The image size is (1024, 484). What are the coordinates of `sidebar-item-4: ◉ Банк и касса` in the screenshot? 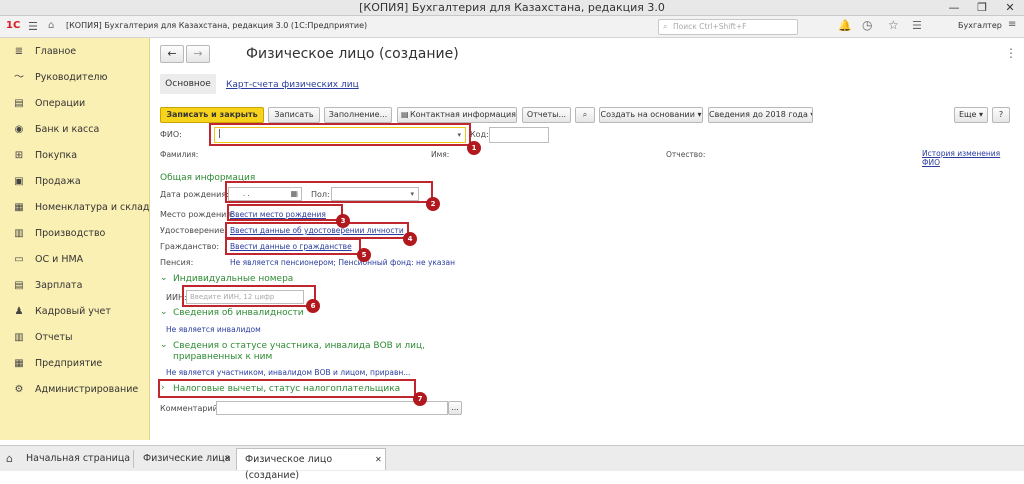 It's located at (75, 130).